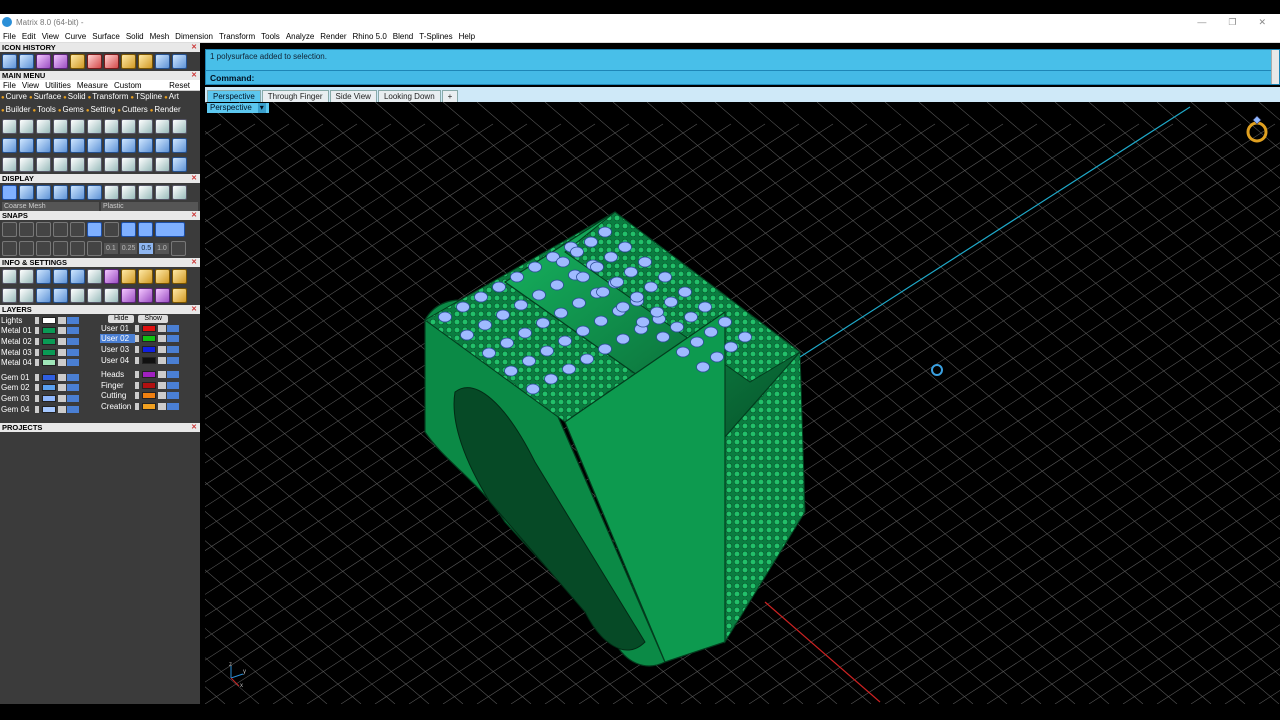 The height and width of the screenshot is (720, 1280). Describe the element at coordinates (1201, 22) in the screenshot. I see `minimize-button: —` at that location.